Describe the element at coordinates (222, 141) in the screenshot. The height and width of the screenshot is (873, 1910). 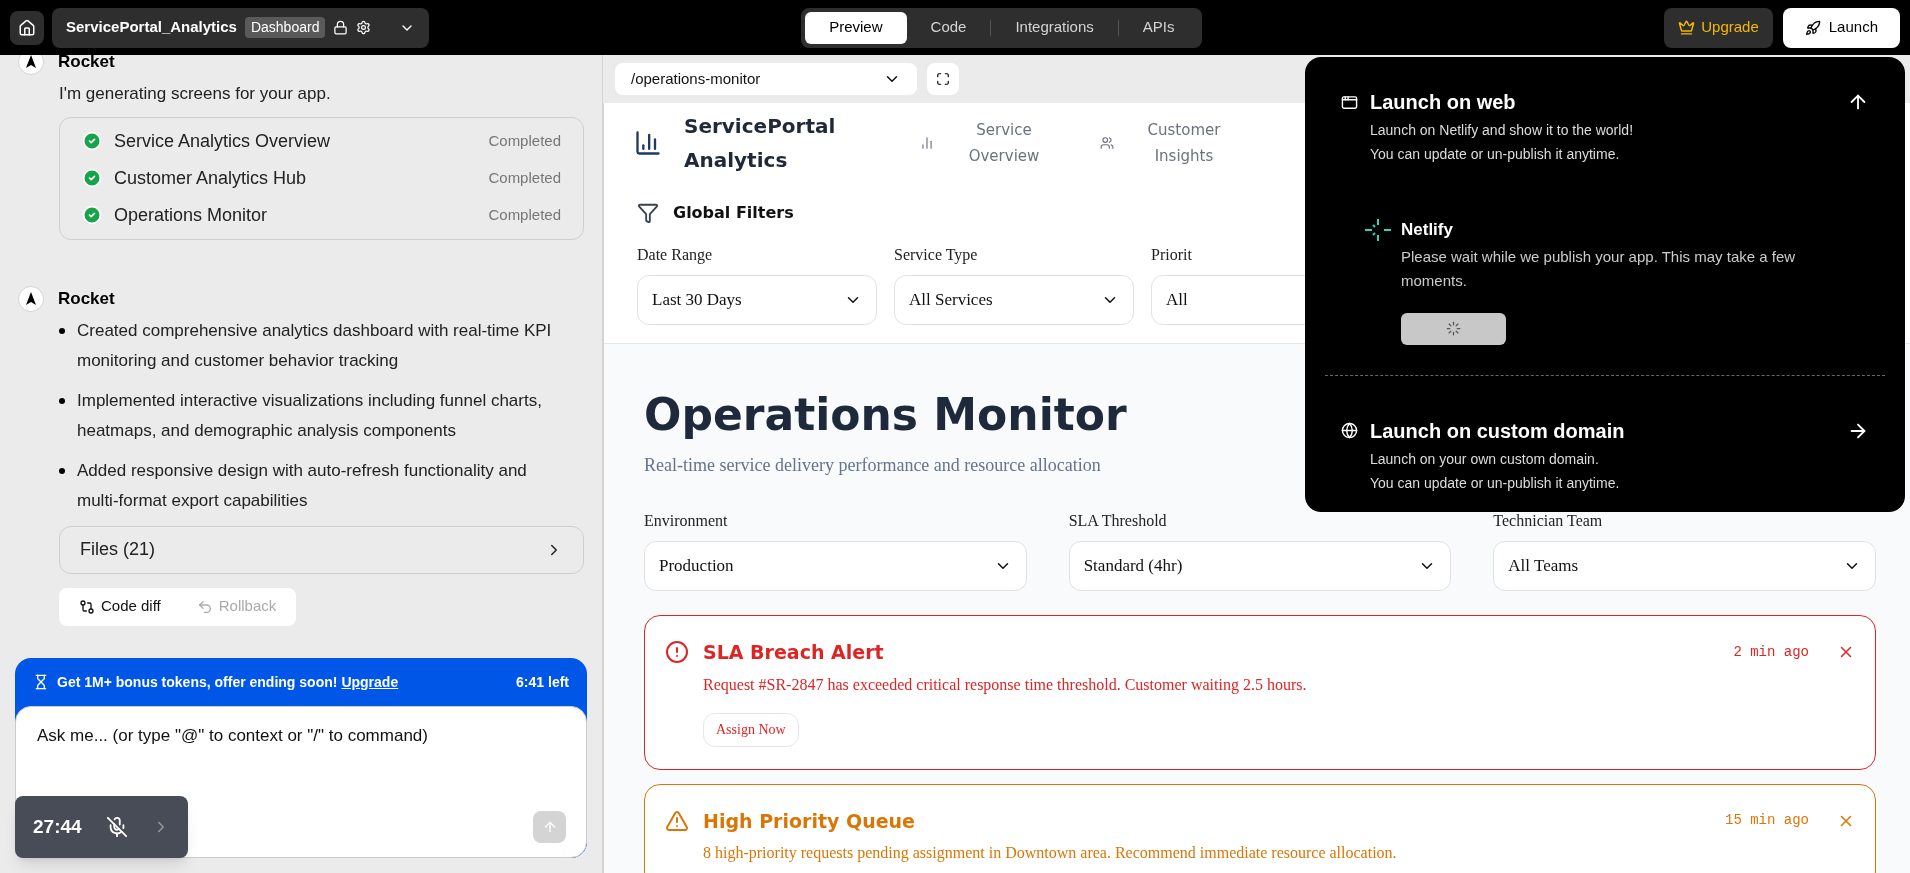
I see `task-label: Service Analytics Overview` at that location.